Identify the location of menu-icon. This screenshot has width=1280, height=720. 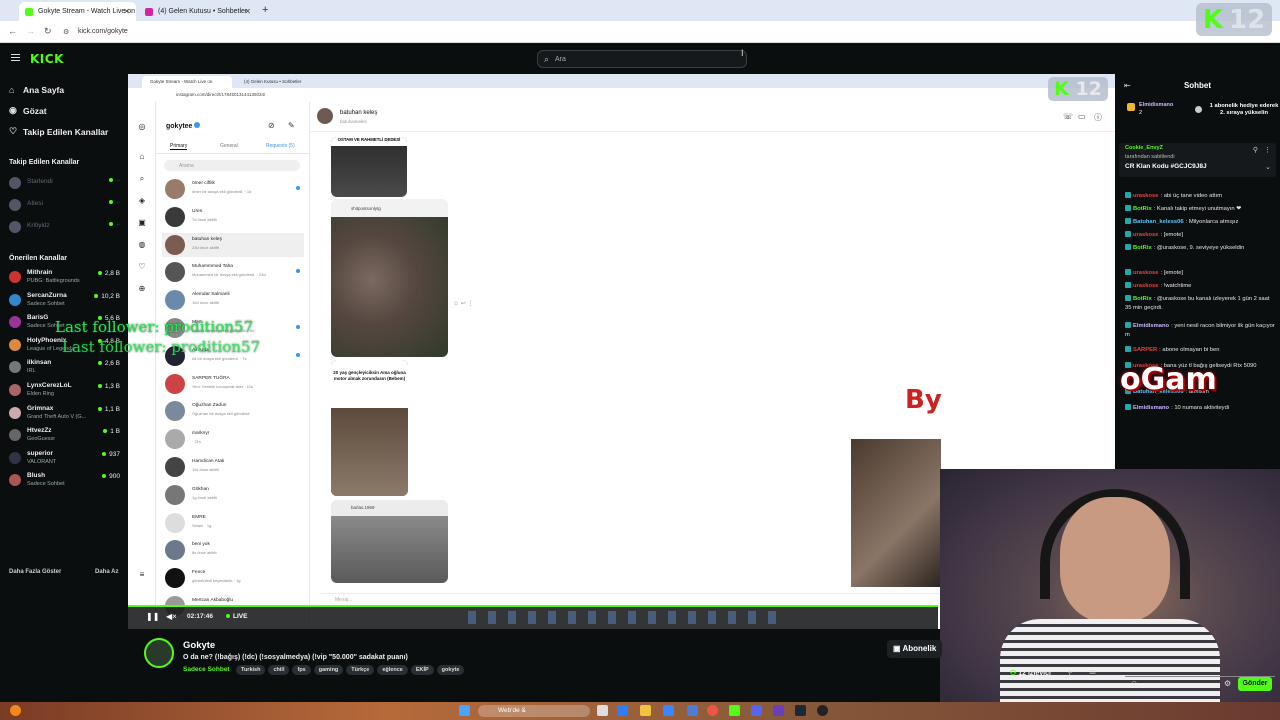
(15, 57).